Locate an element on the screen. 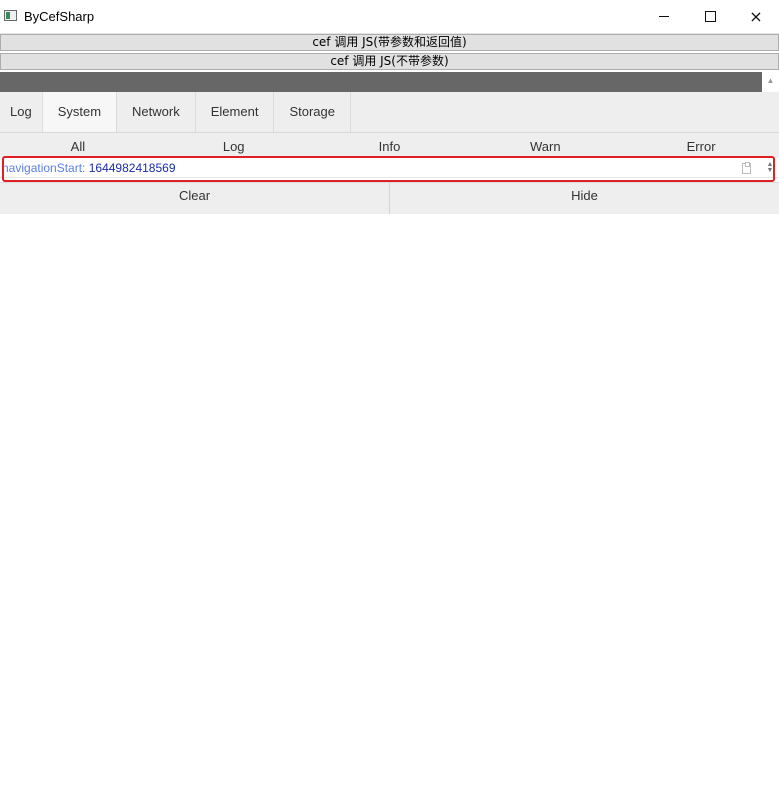 This screenshot has width=779, height=794. log-filter-bar: All Log Info Warn Error is located at coordinates (389, 145).